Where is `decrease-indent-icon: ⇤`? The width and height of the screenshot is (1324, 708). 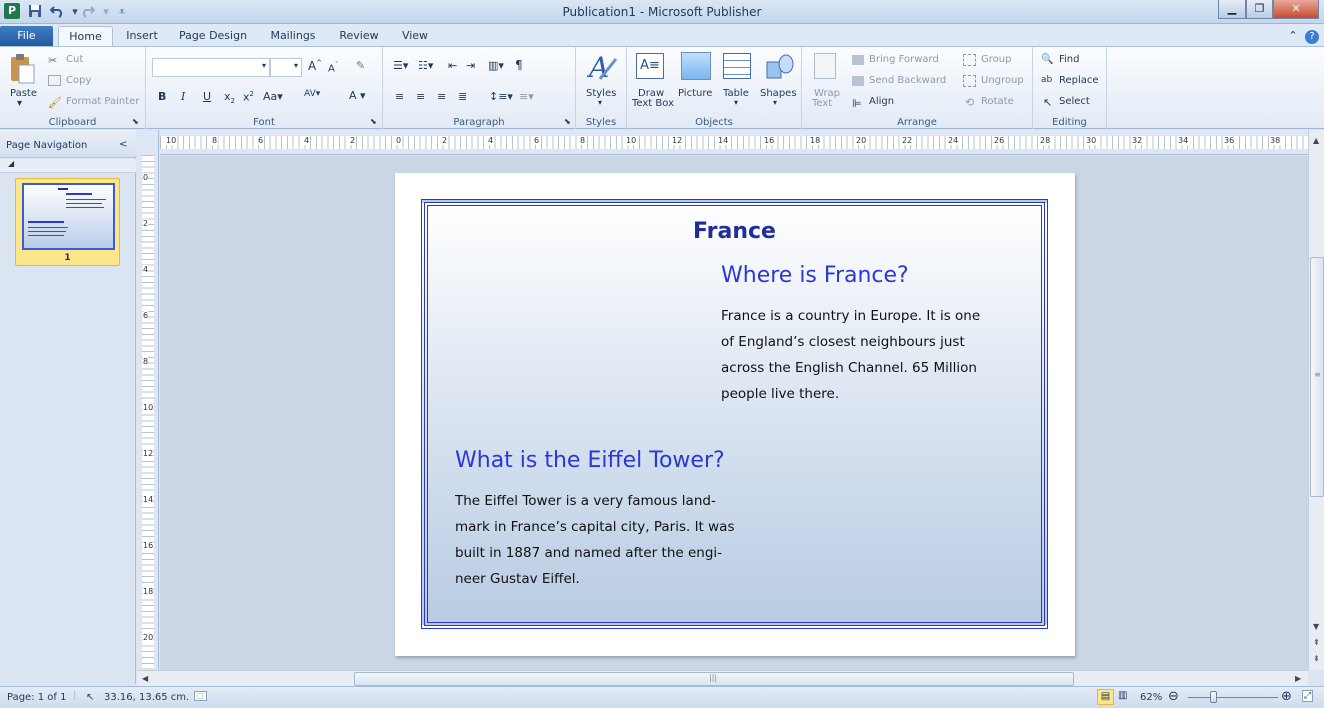
decrease-indent-icon: ⇤ is located at coordinates (452, 65).